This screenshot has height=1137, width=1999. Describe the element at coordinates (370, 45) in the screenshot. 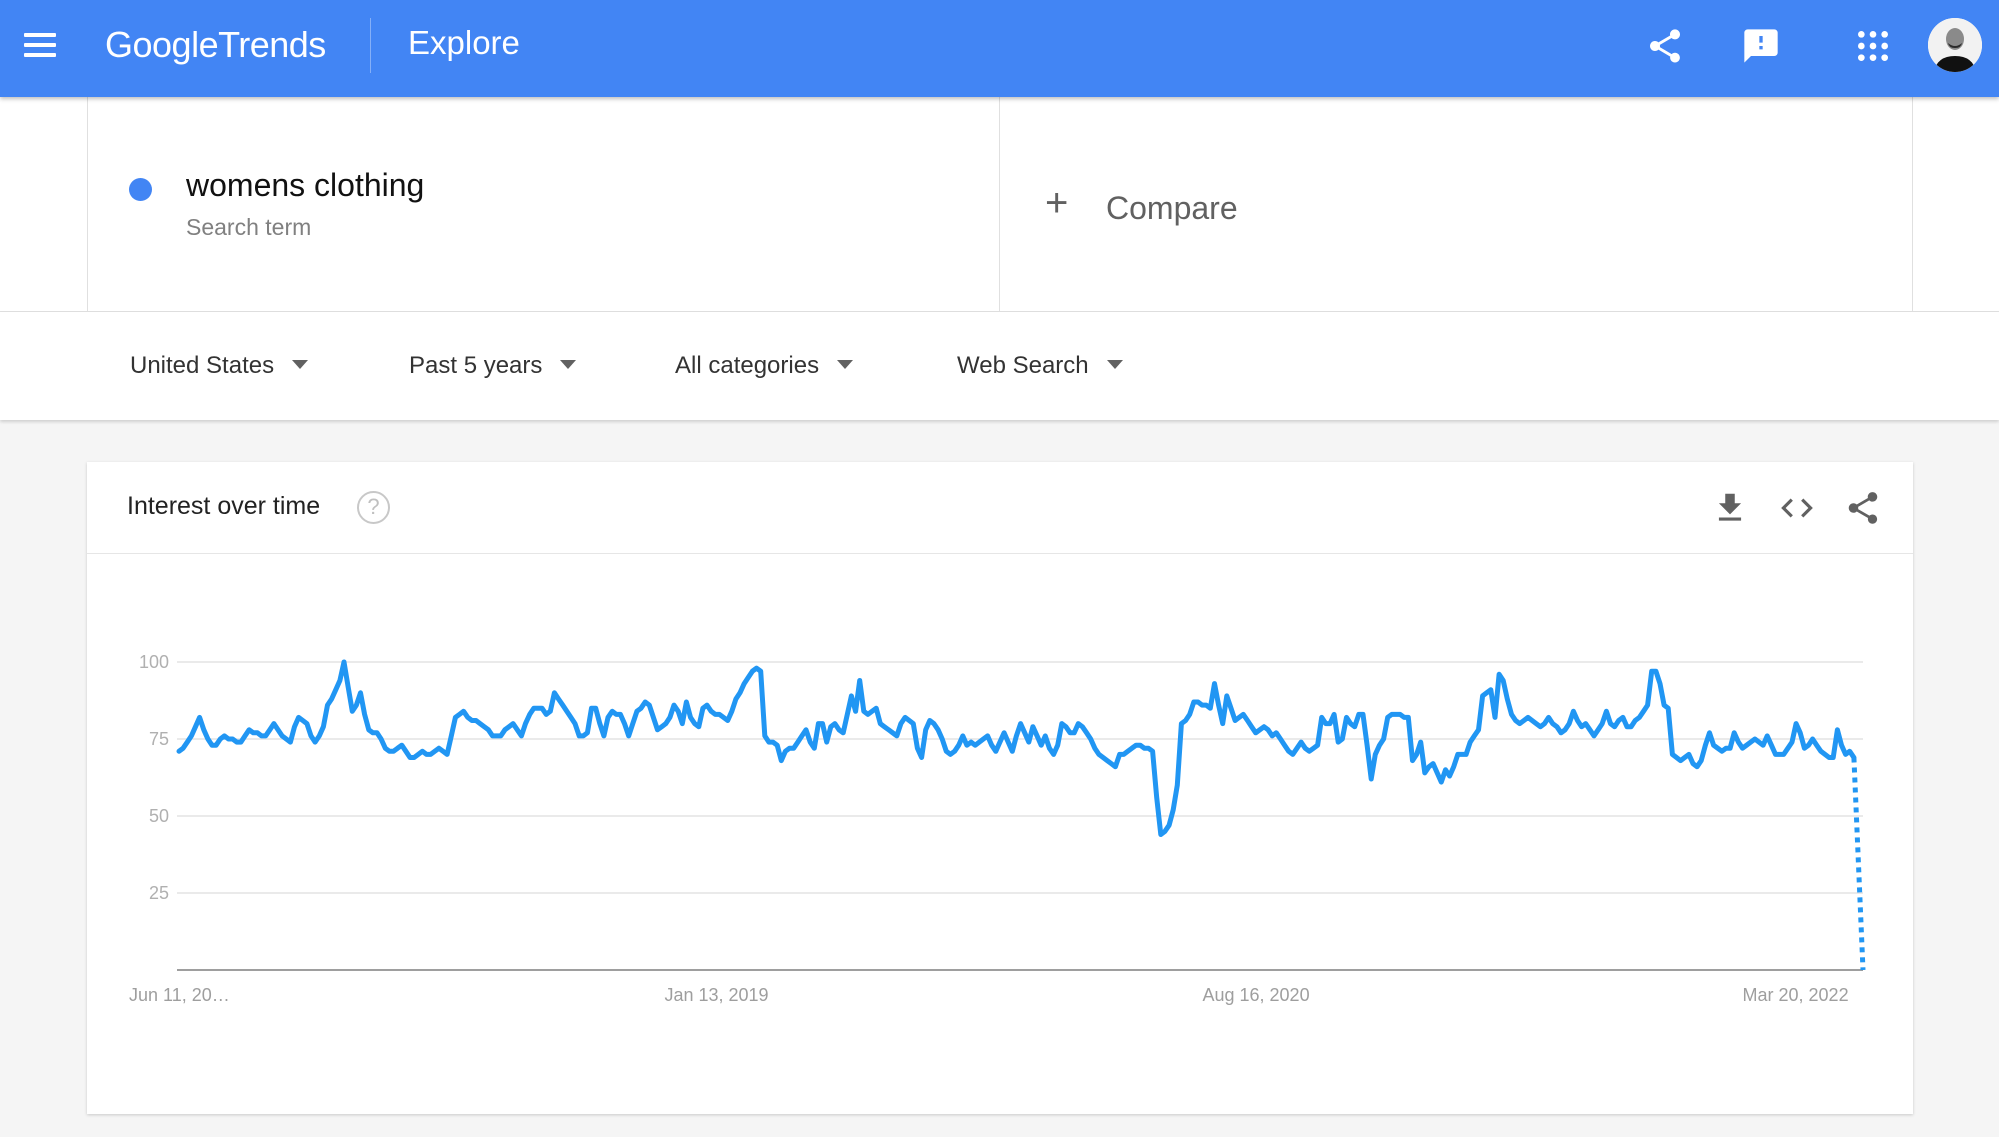

I see `header-divider` at that location.